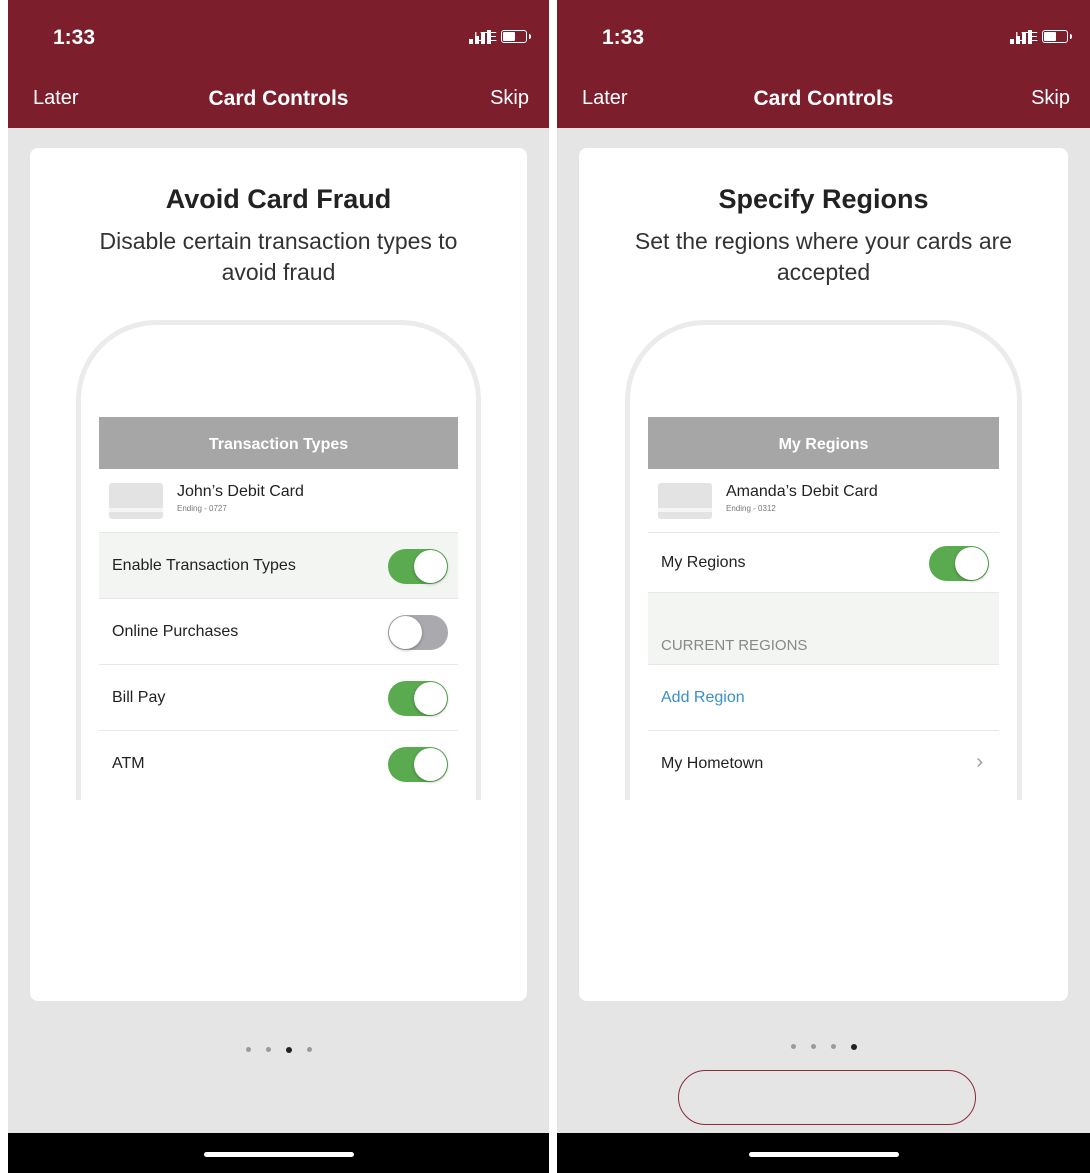 This screenshot has height=1173, width=1090. Describe the element at coordinates (823, 501) in the screenshot. I see `mockup-card-row: Amanda’s Debit Card Ending - 0312` at that location.